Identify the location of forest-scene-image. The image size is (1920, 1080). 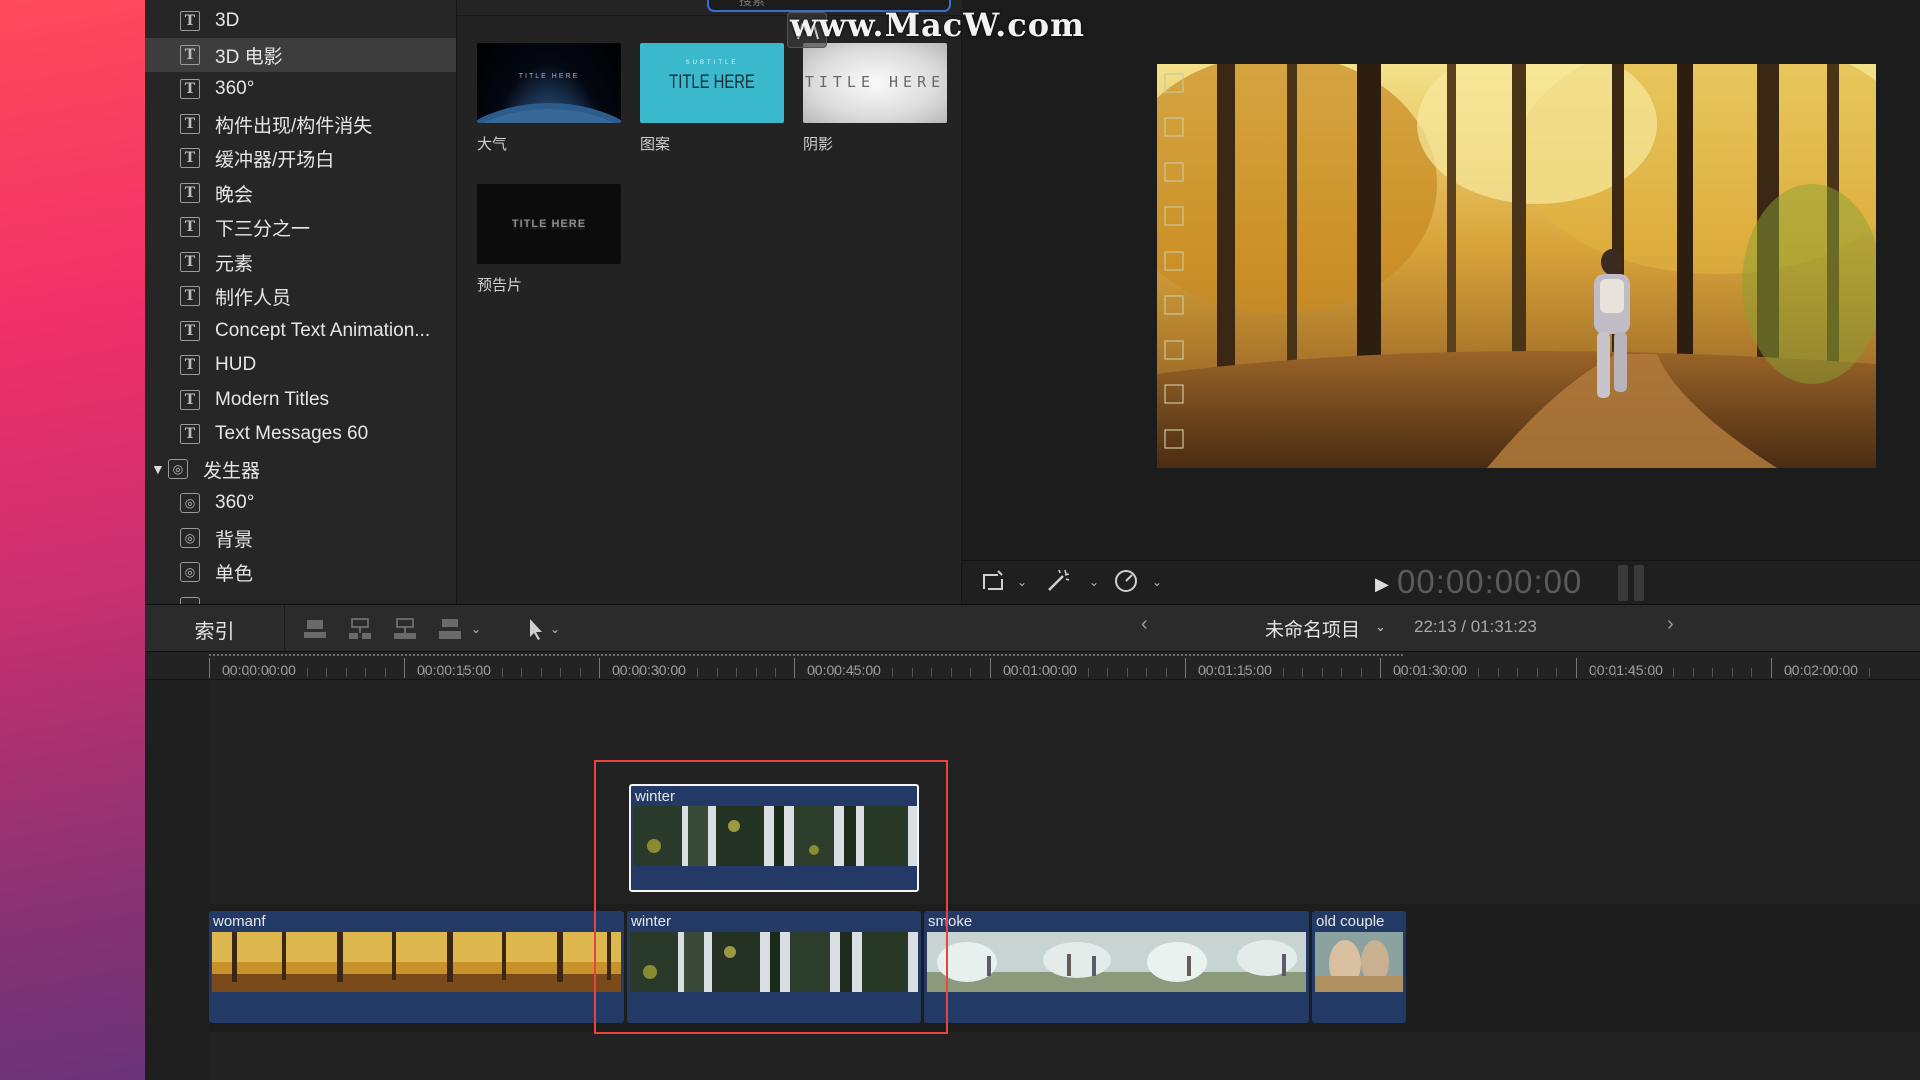
(1516, 266).